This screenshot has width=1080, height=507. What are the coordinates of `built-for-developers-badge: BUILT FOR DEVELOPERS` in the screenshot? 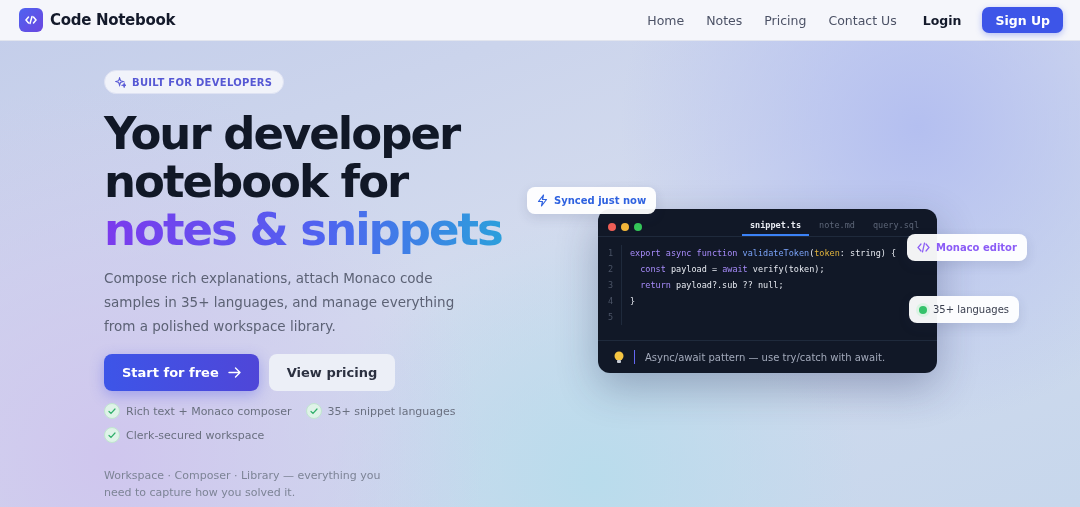 It's located at (194, 82).